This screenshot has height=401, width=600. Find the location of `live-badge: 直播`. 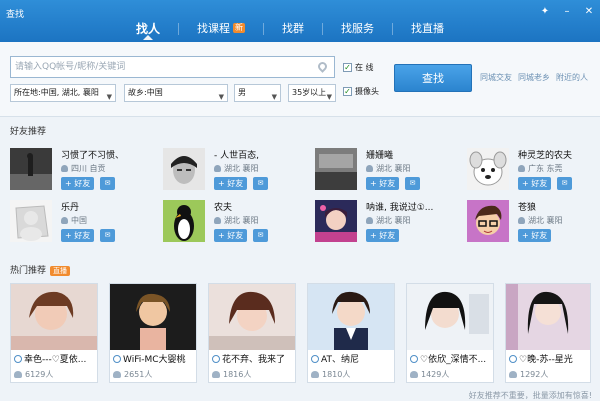

live-badge: 直播 is located at coordinates (60, 271).